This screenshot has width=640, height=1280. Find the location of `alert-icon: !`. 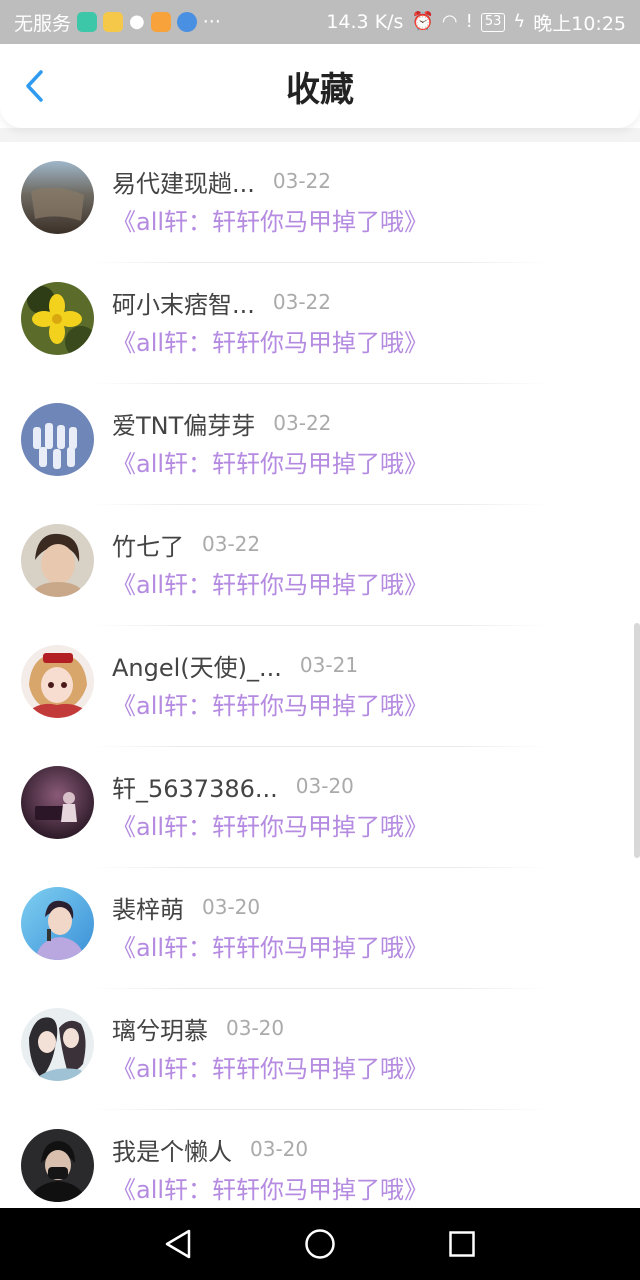

alert-icon: ! is located at coordinates (469, 21).